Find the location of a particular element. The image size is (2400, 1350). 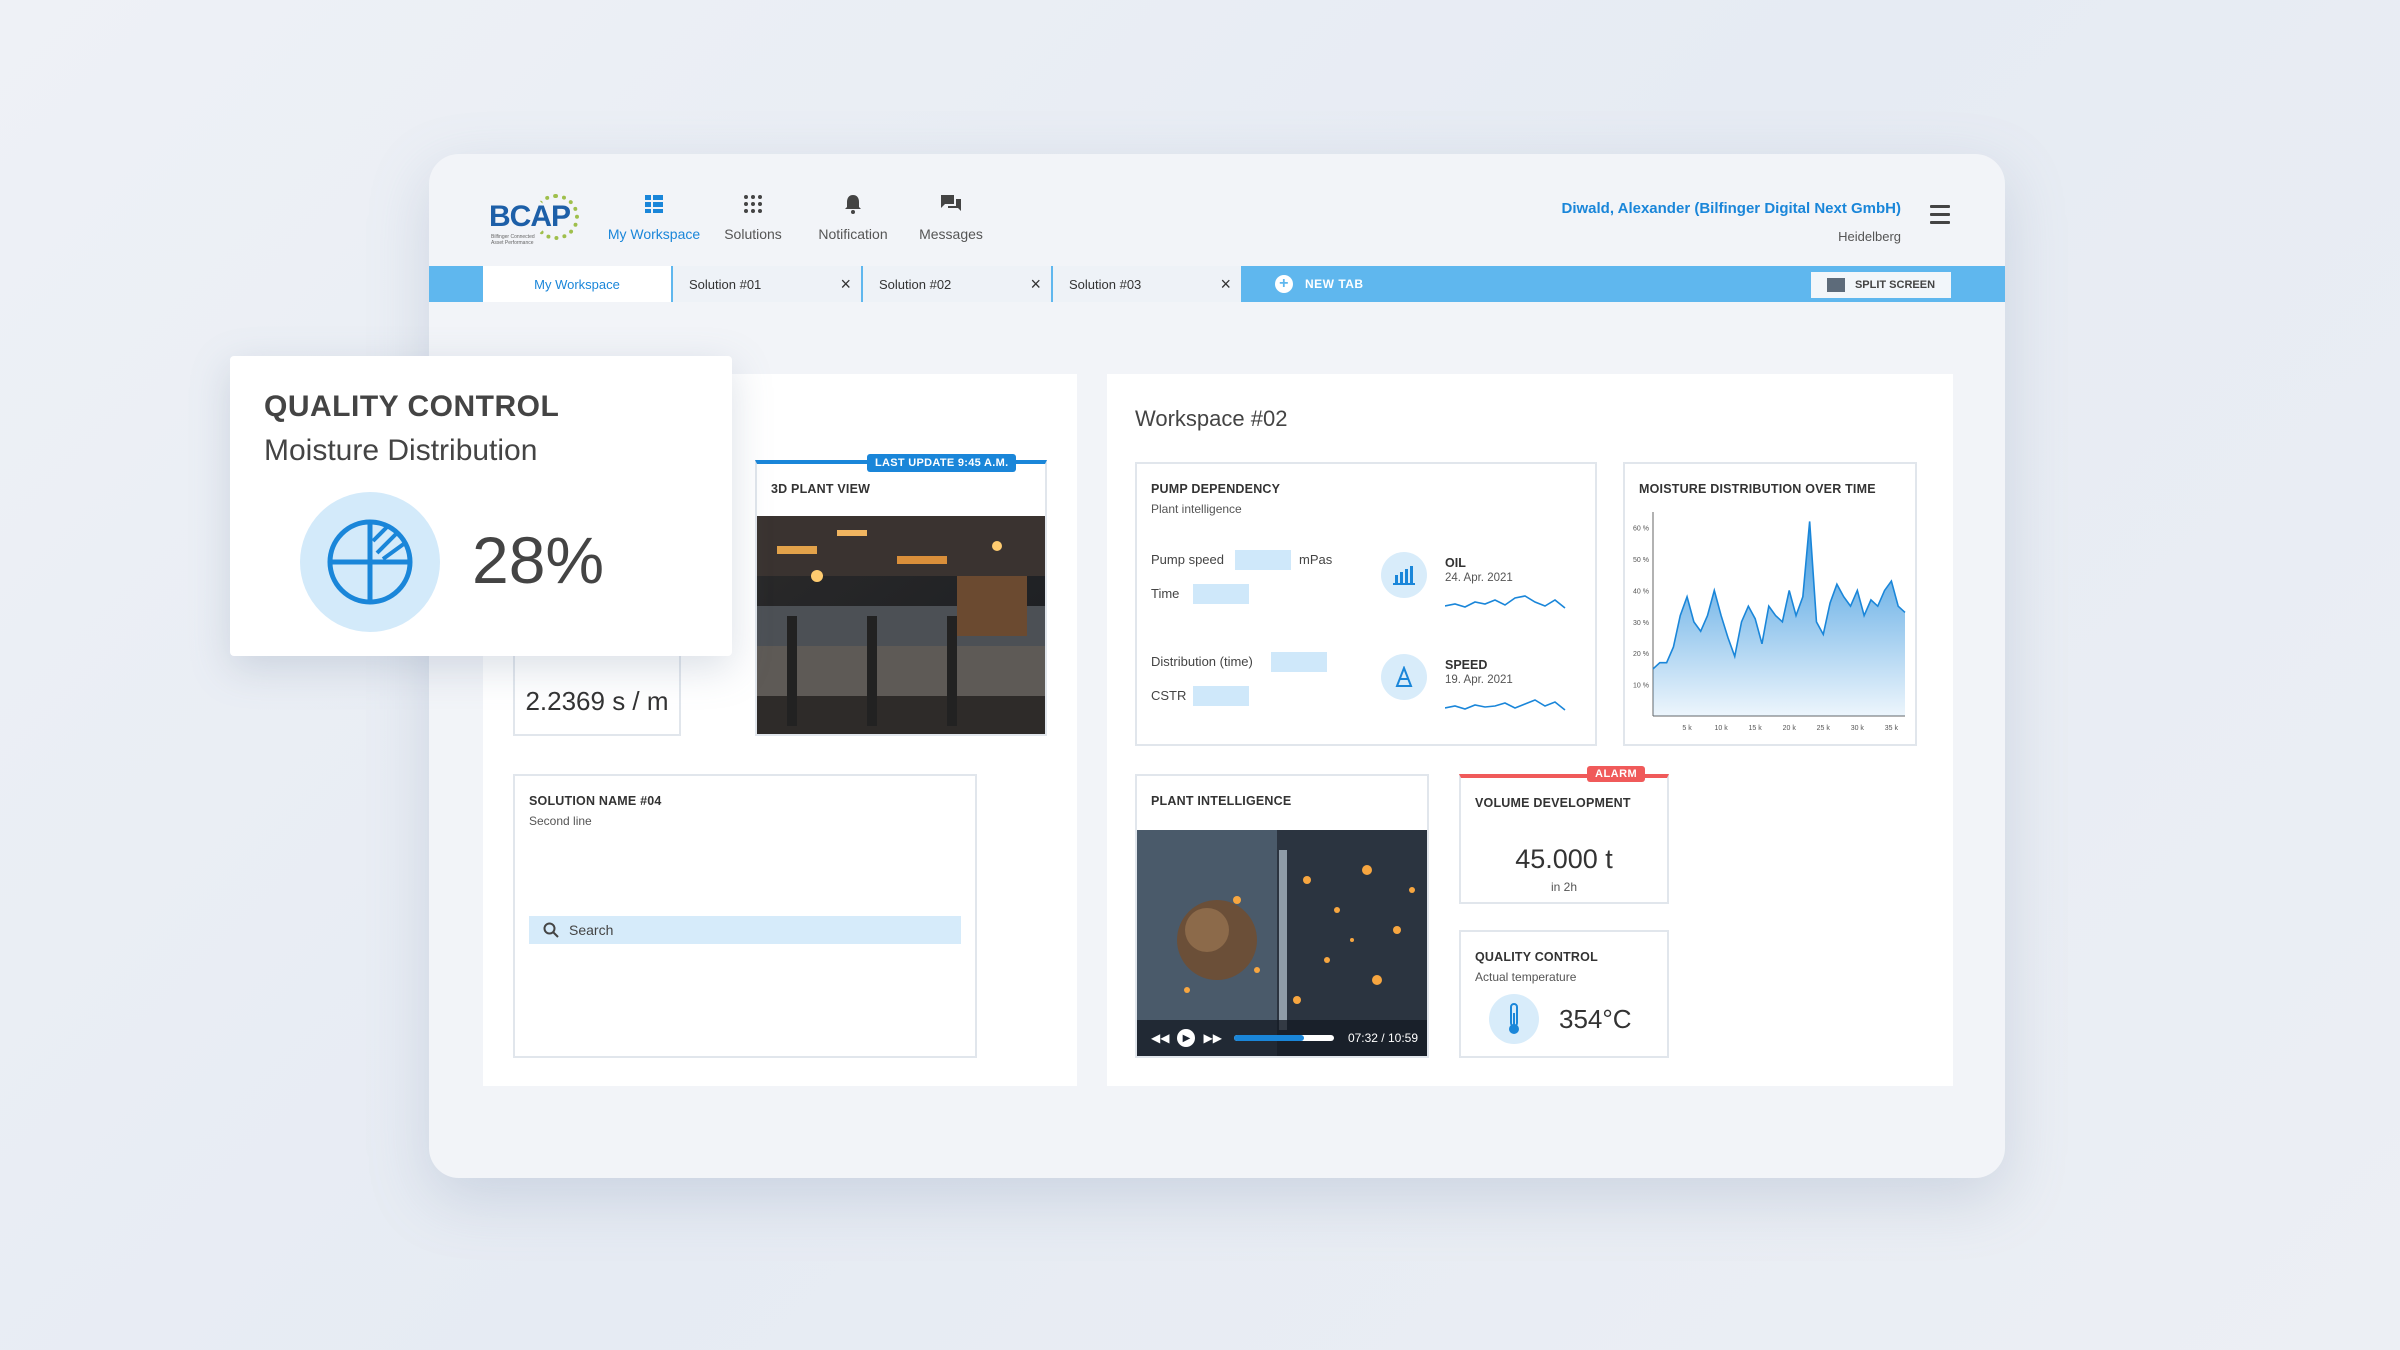

fast-forward-icon: ▶▶ is located at coordinates (1212, 1038).